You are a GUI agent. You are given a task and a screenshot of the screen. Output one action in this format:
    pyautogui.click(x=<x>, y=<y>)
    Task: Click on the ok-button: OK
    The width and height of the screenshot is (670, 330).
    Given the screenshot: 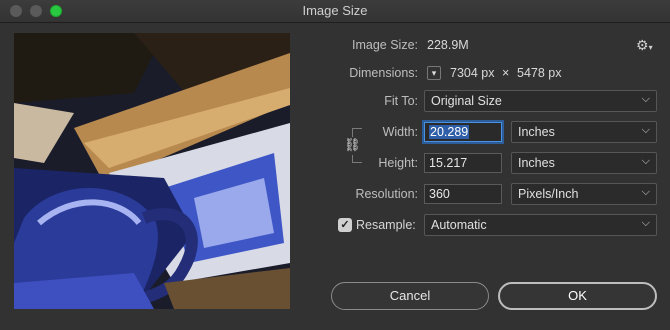 What is the action you would take?
    pyautogui.click(x=577, y=296)
    